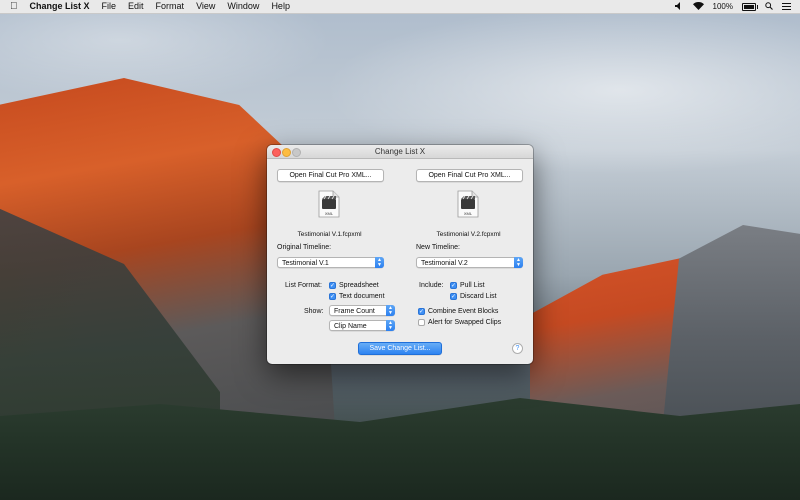 Image resolution: width=800 pixels, height=500 pixels. What do you see at coordinates (431, 285) in the screenshot?
I see `include-label: Include:` at bounding box center [431, 285].